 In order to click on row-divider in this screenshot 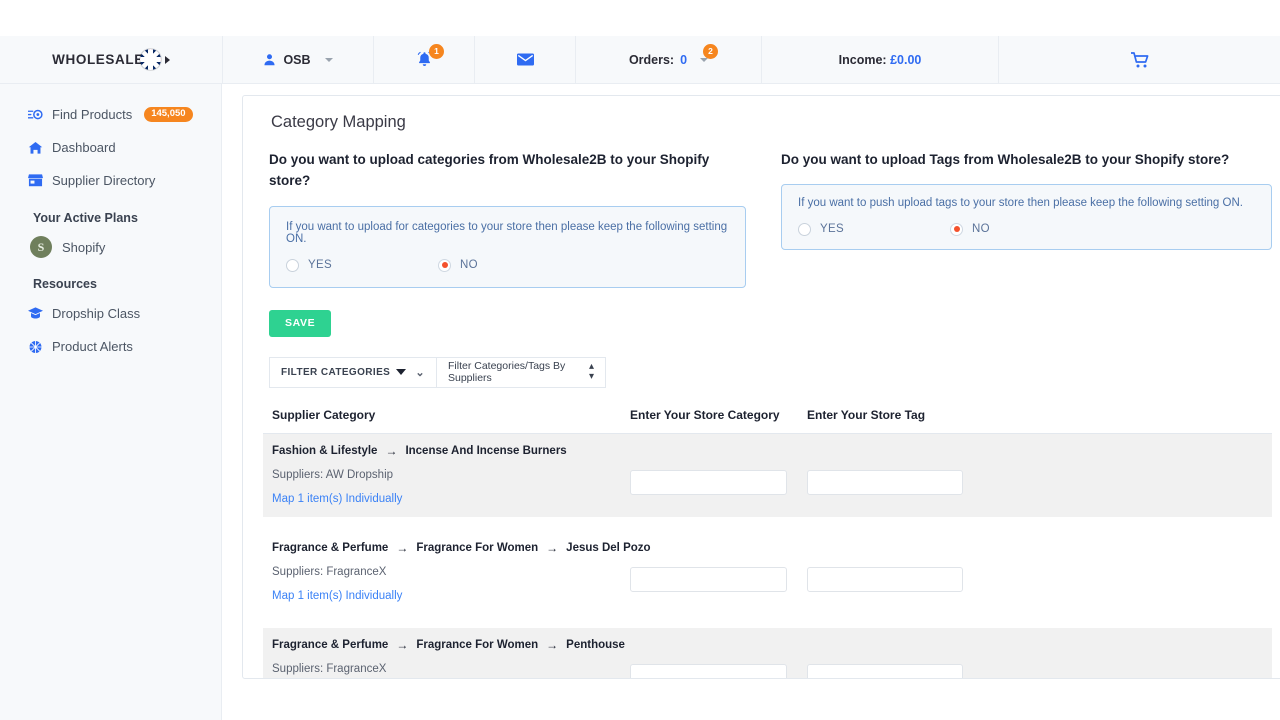, I will do `click(767, 523)`.